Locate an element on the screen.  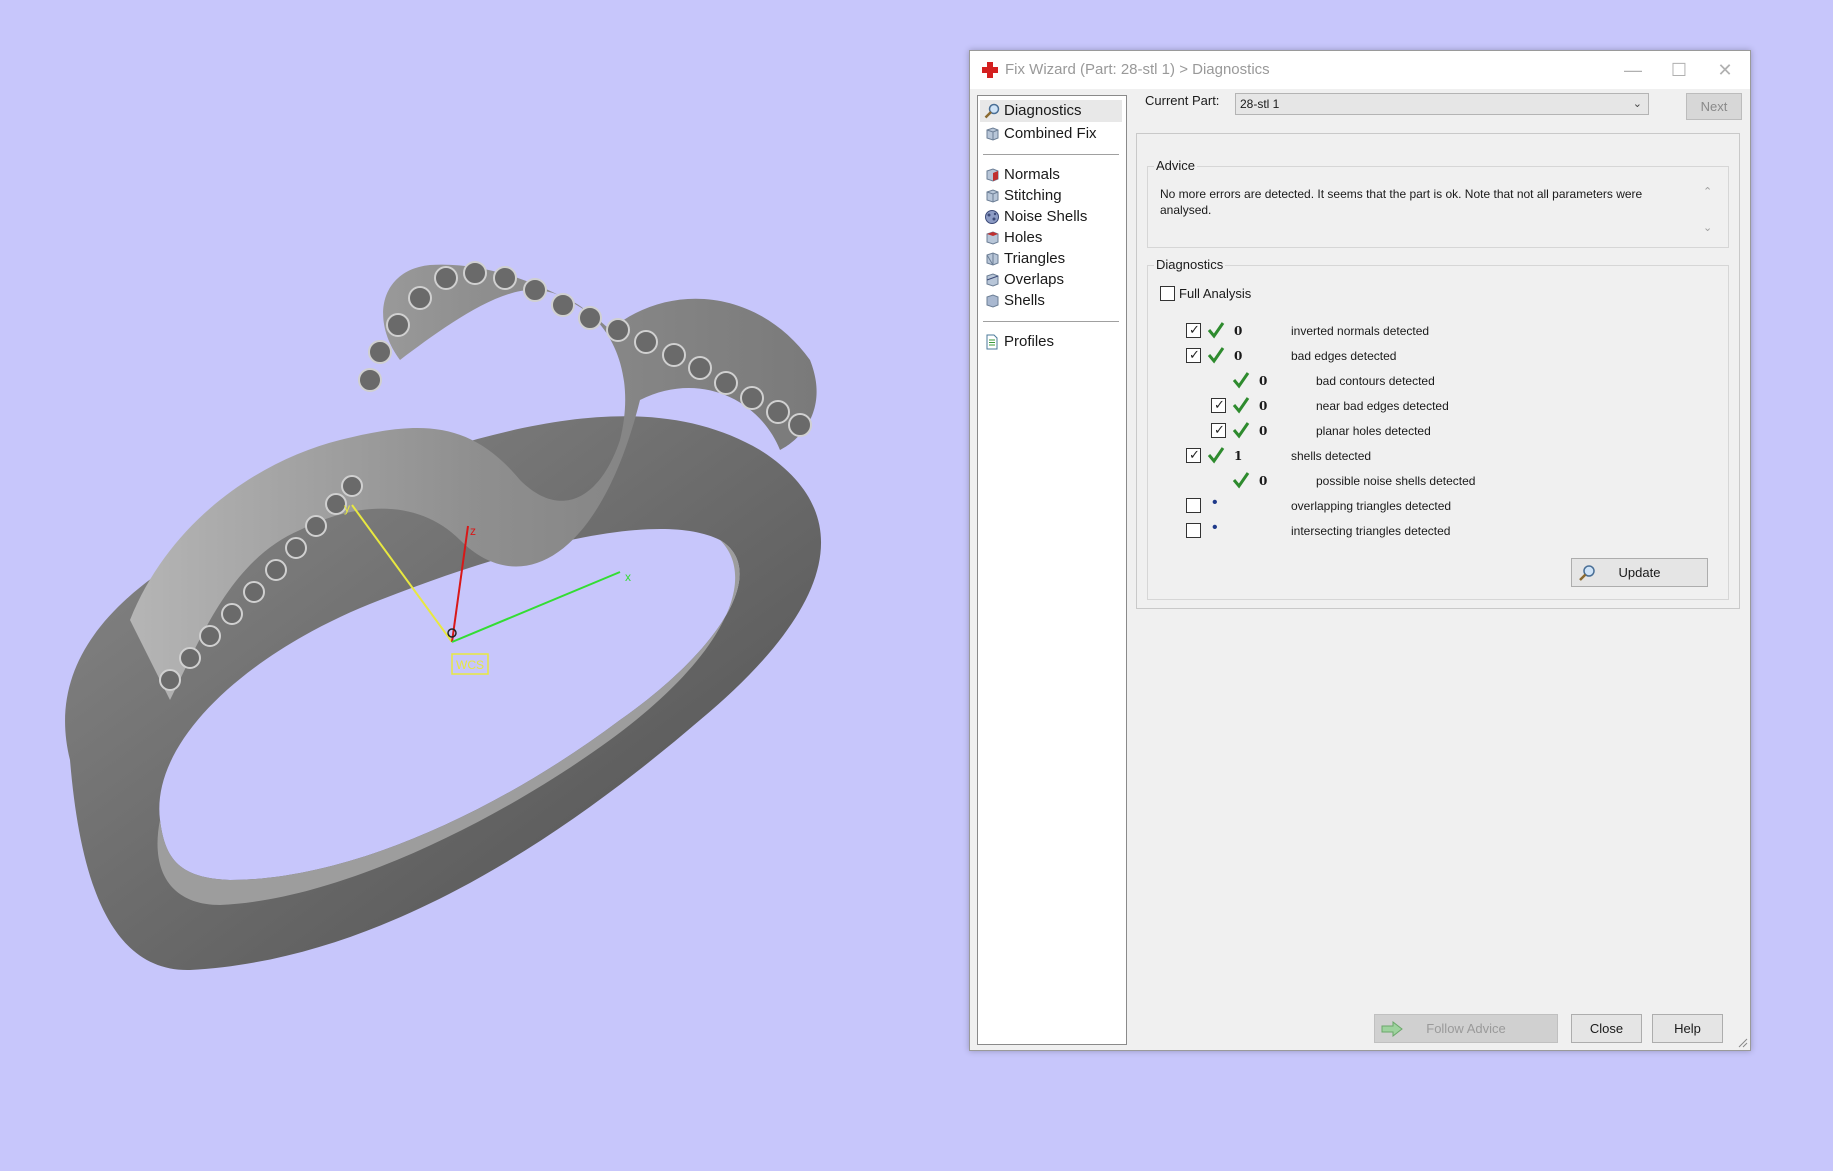
wcs-label: WCS is located at coordinates (470, 665).